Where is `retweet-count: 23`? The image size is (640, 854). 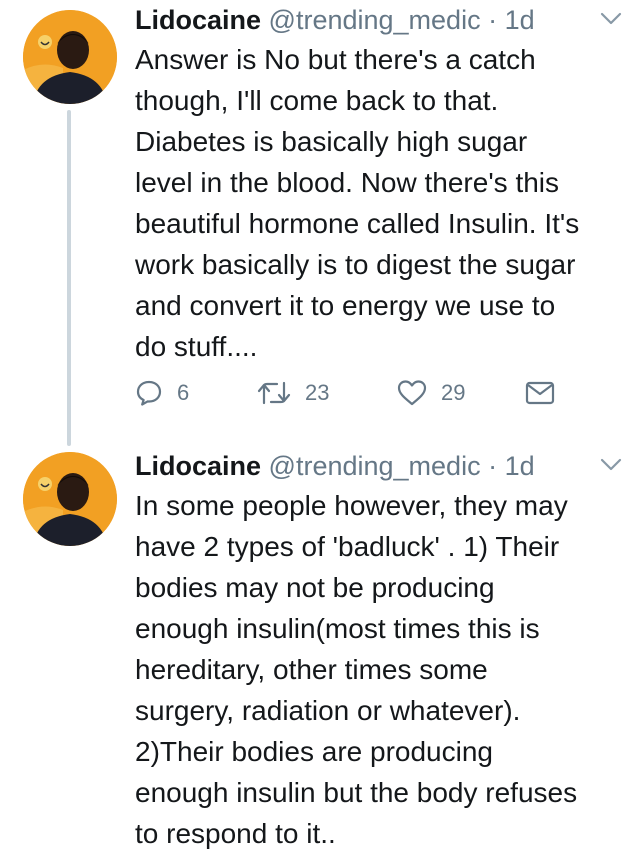
retweet-count: 23 is located at coordinates (317, 392).